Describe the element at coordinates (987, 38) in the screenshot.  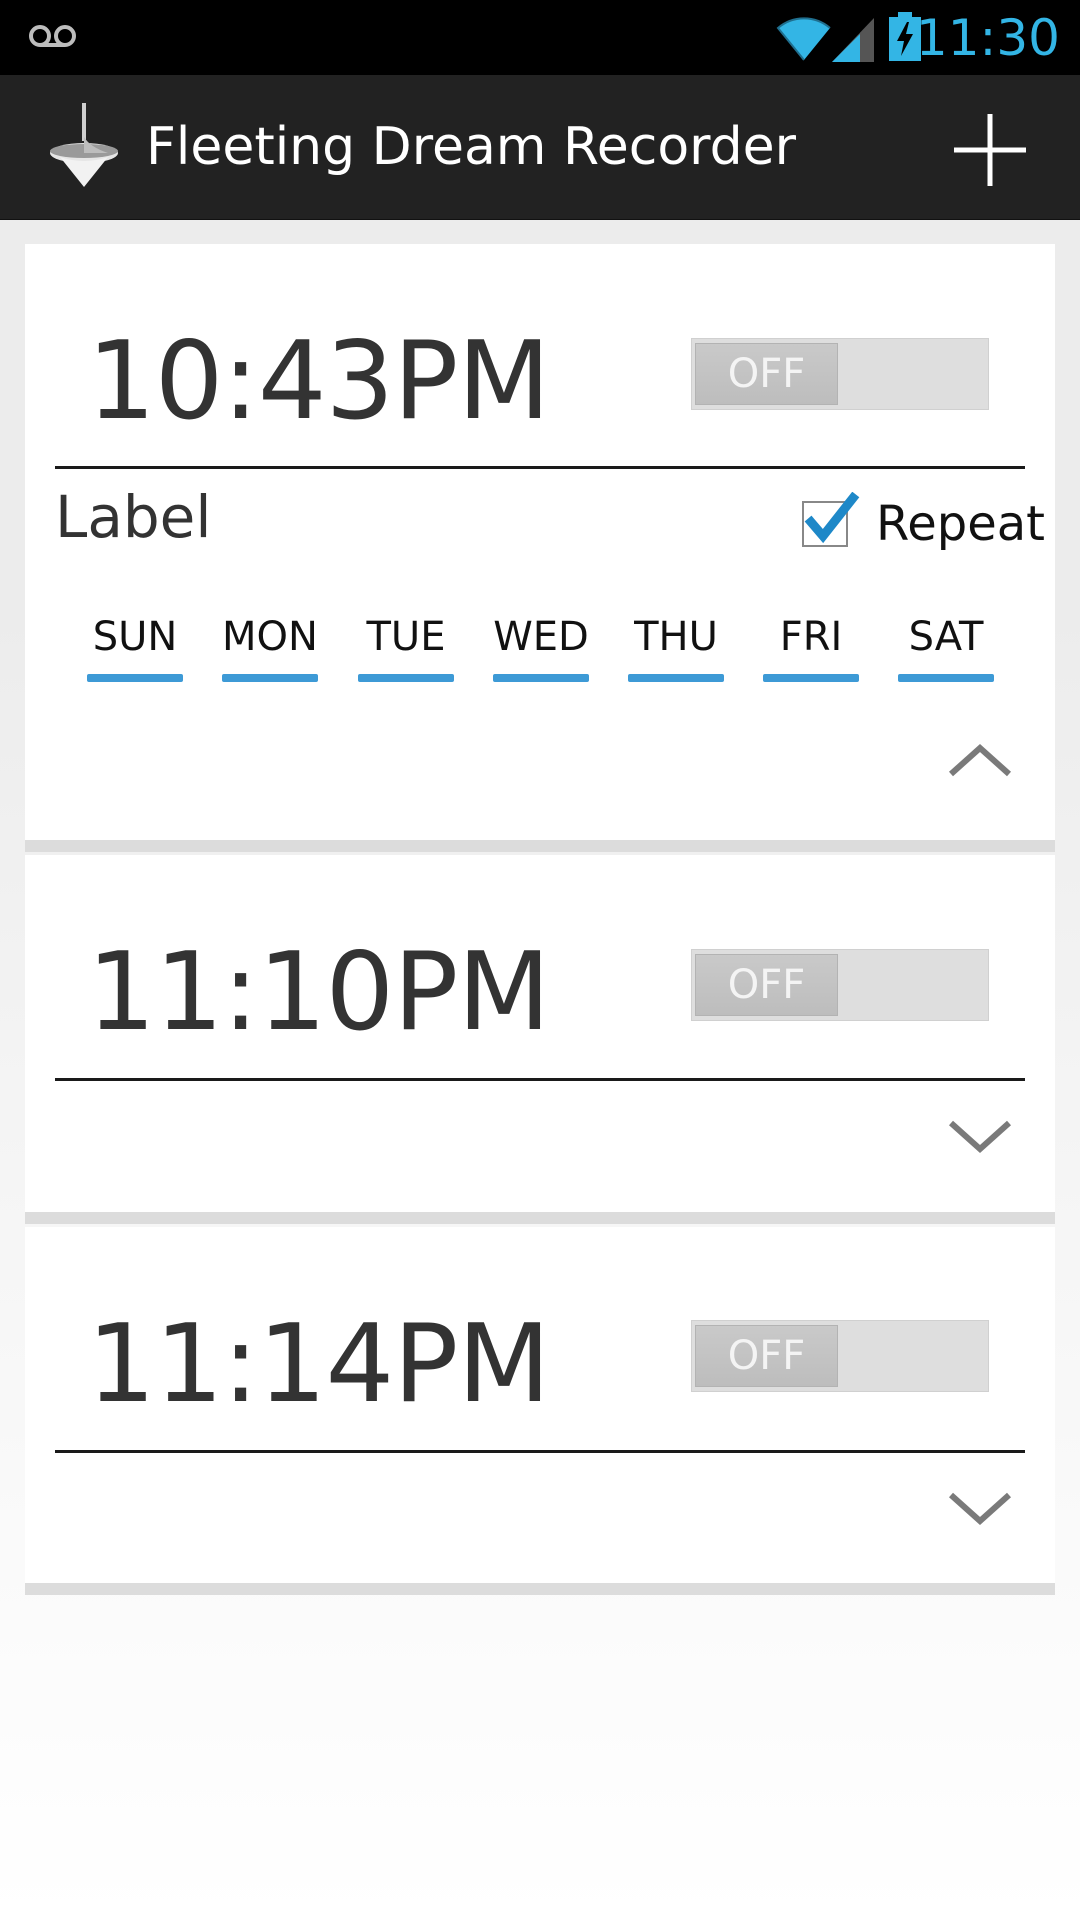
I see `status-time: 11:30` at that location.